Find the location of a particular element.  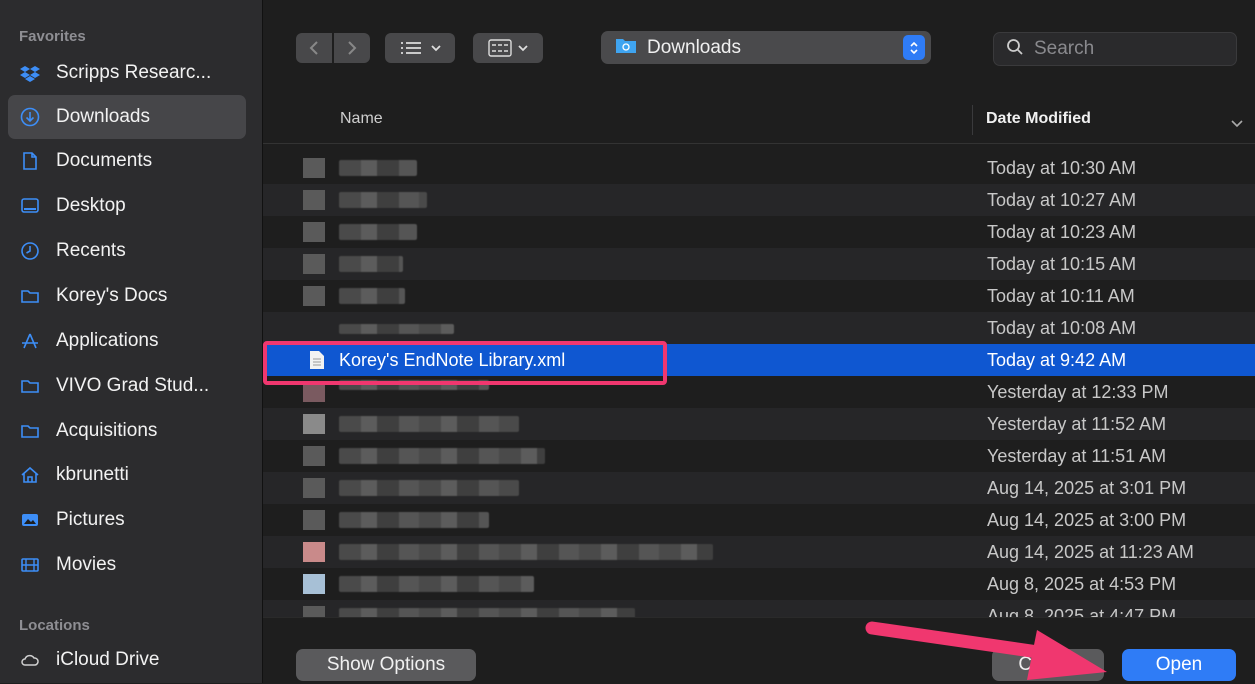

sidebar-item-applications: Applications is located at coordinates (127, 341).